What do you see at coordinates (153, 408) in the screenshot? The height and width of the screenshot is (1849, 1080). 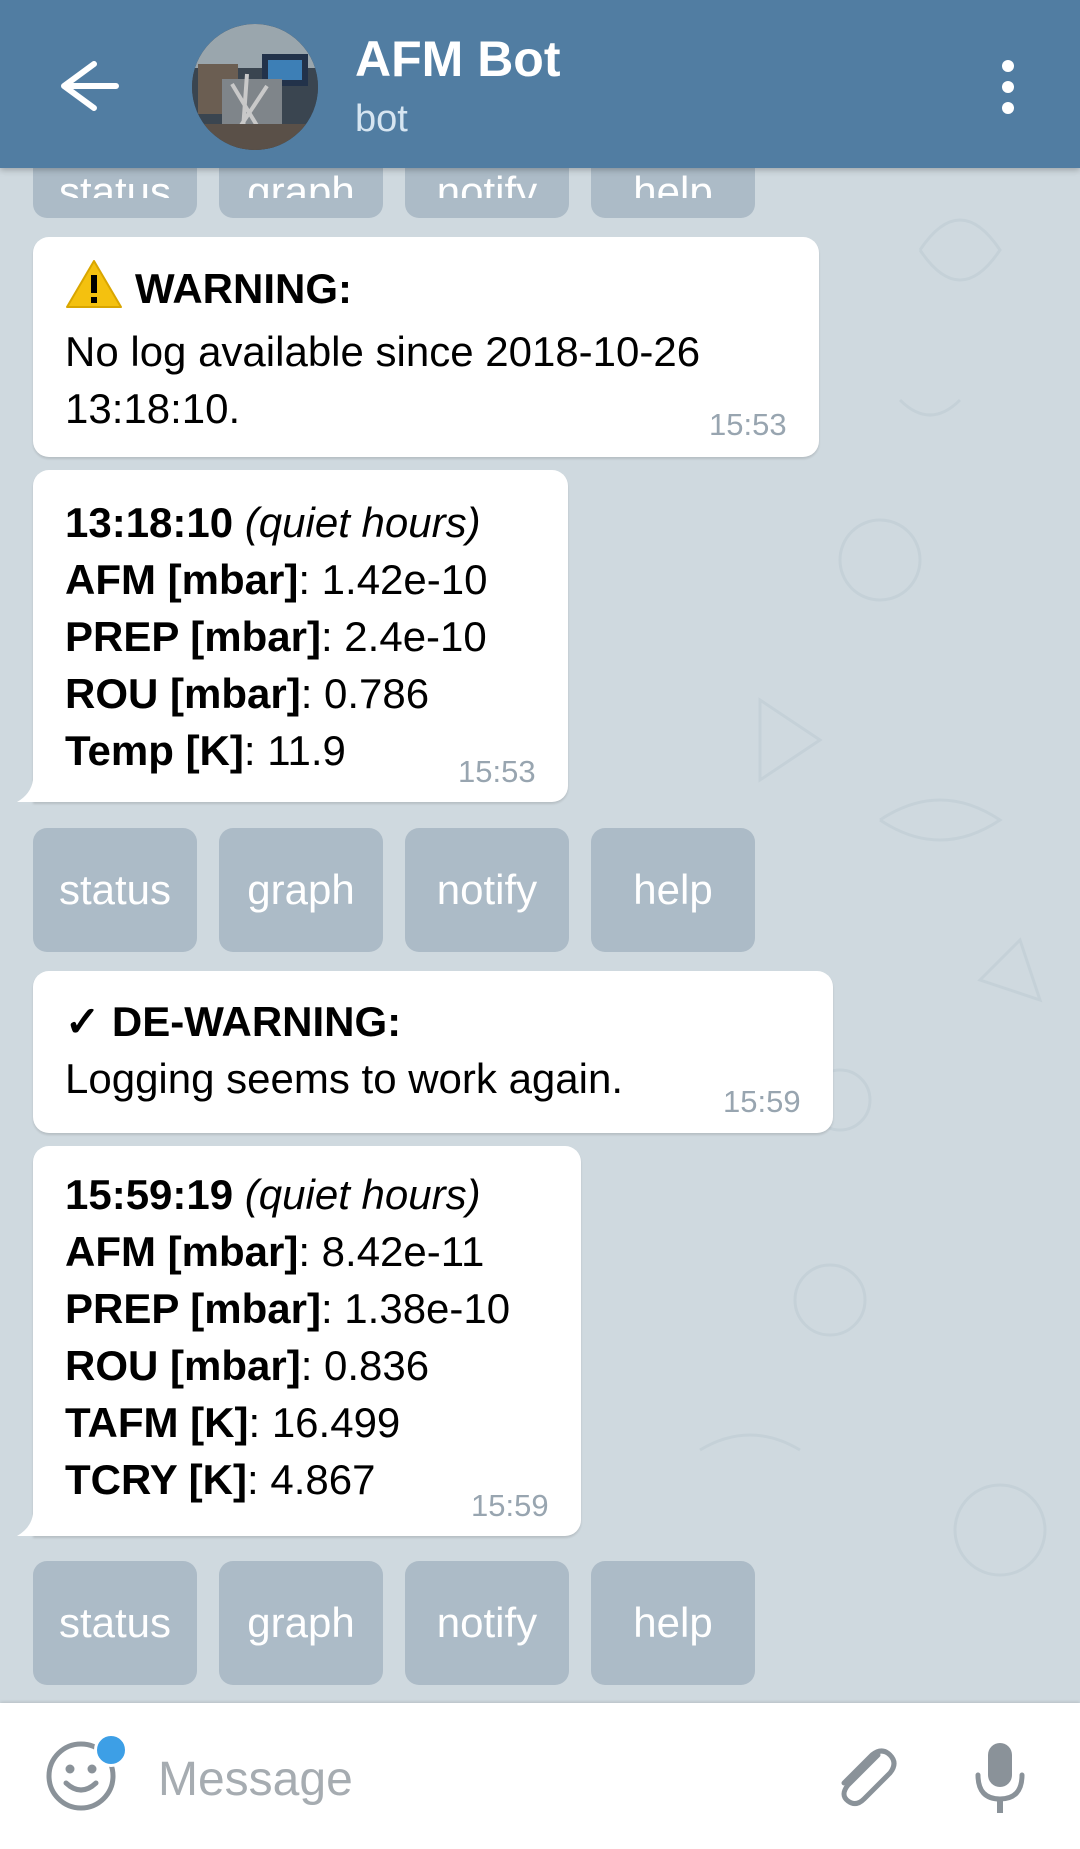 I see `warning-line-2: 13:18:10.` at bounding box center [153, 408].